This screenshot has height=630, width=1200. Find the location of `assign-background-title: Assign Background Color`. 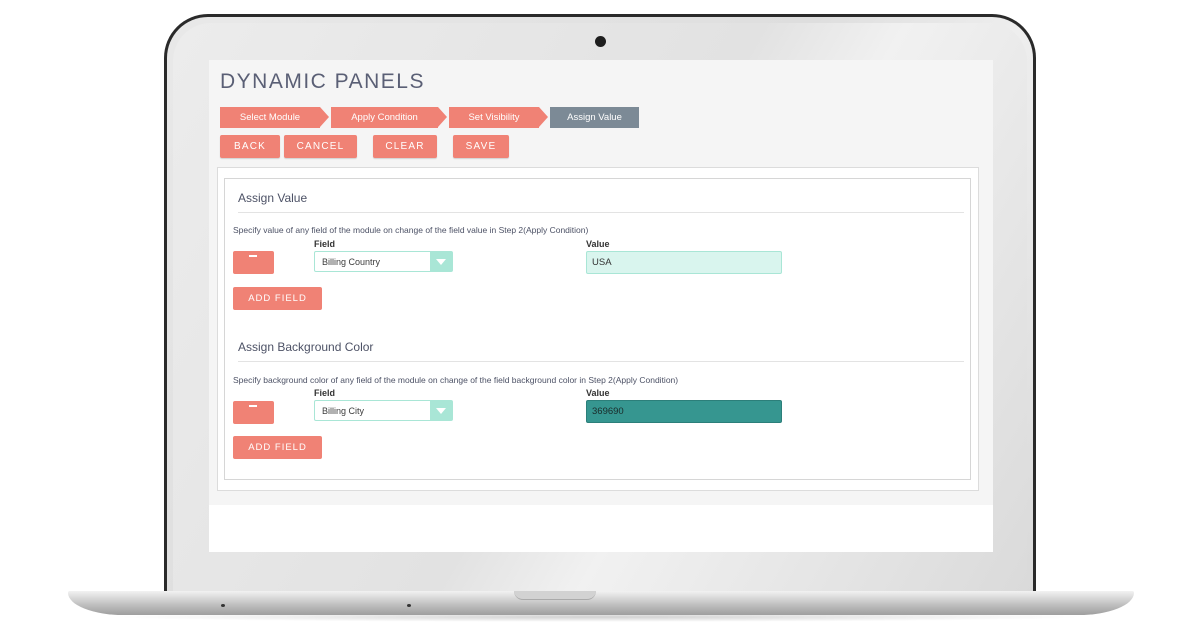

assign-background-title: Assign Background Color is located at coordinates (306, 347).